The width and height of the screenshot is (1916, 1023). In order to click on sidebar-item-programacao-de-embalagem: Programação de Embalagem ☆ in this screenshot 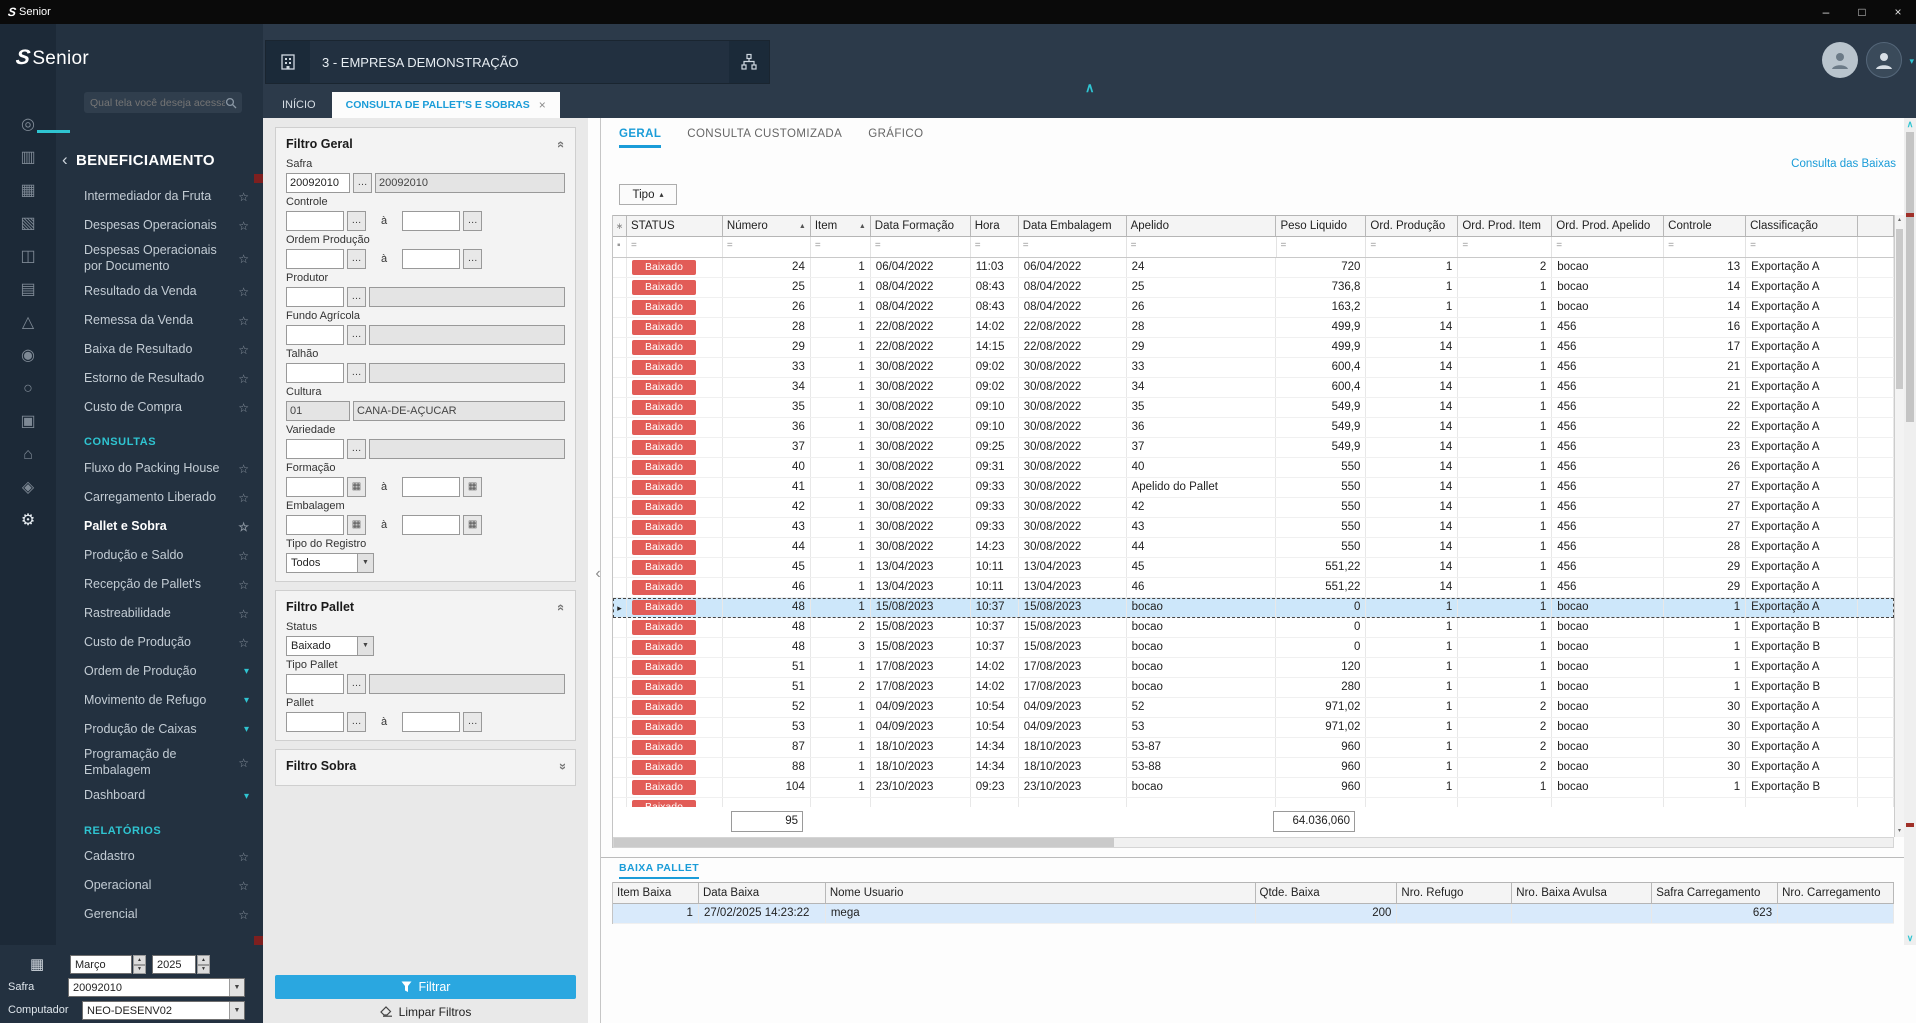, I will do `click(159, 762)`.